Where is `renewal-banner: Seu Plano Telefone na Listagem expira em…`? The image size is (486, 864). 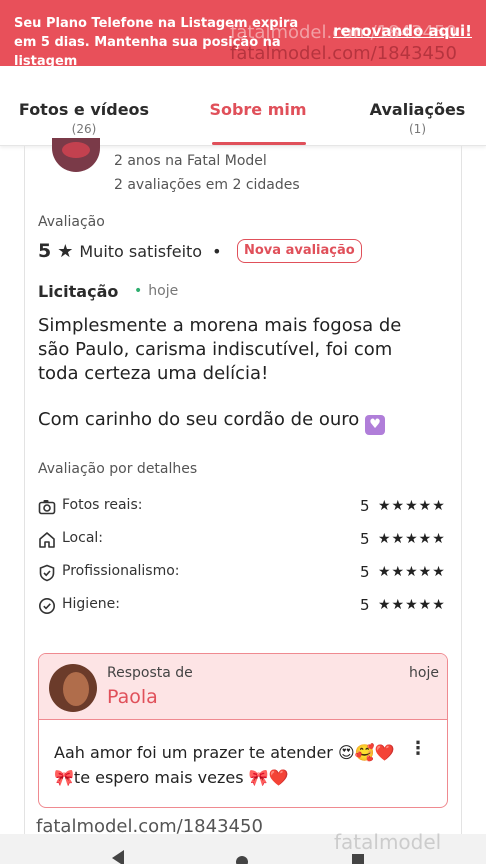
renewal-banner: Seu Plano Telefone na Listagem expira em… is located at coordinates (243, 34).